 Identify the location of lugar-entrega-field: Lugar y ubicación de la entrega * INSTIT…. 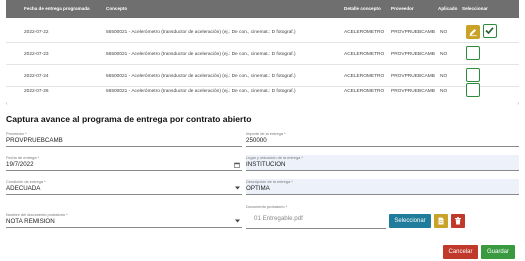
(382, 163).